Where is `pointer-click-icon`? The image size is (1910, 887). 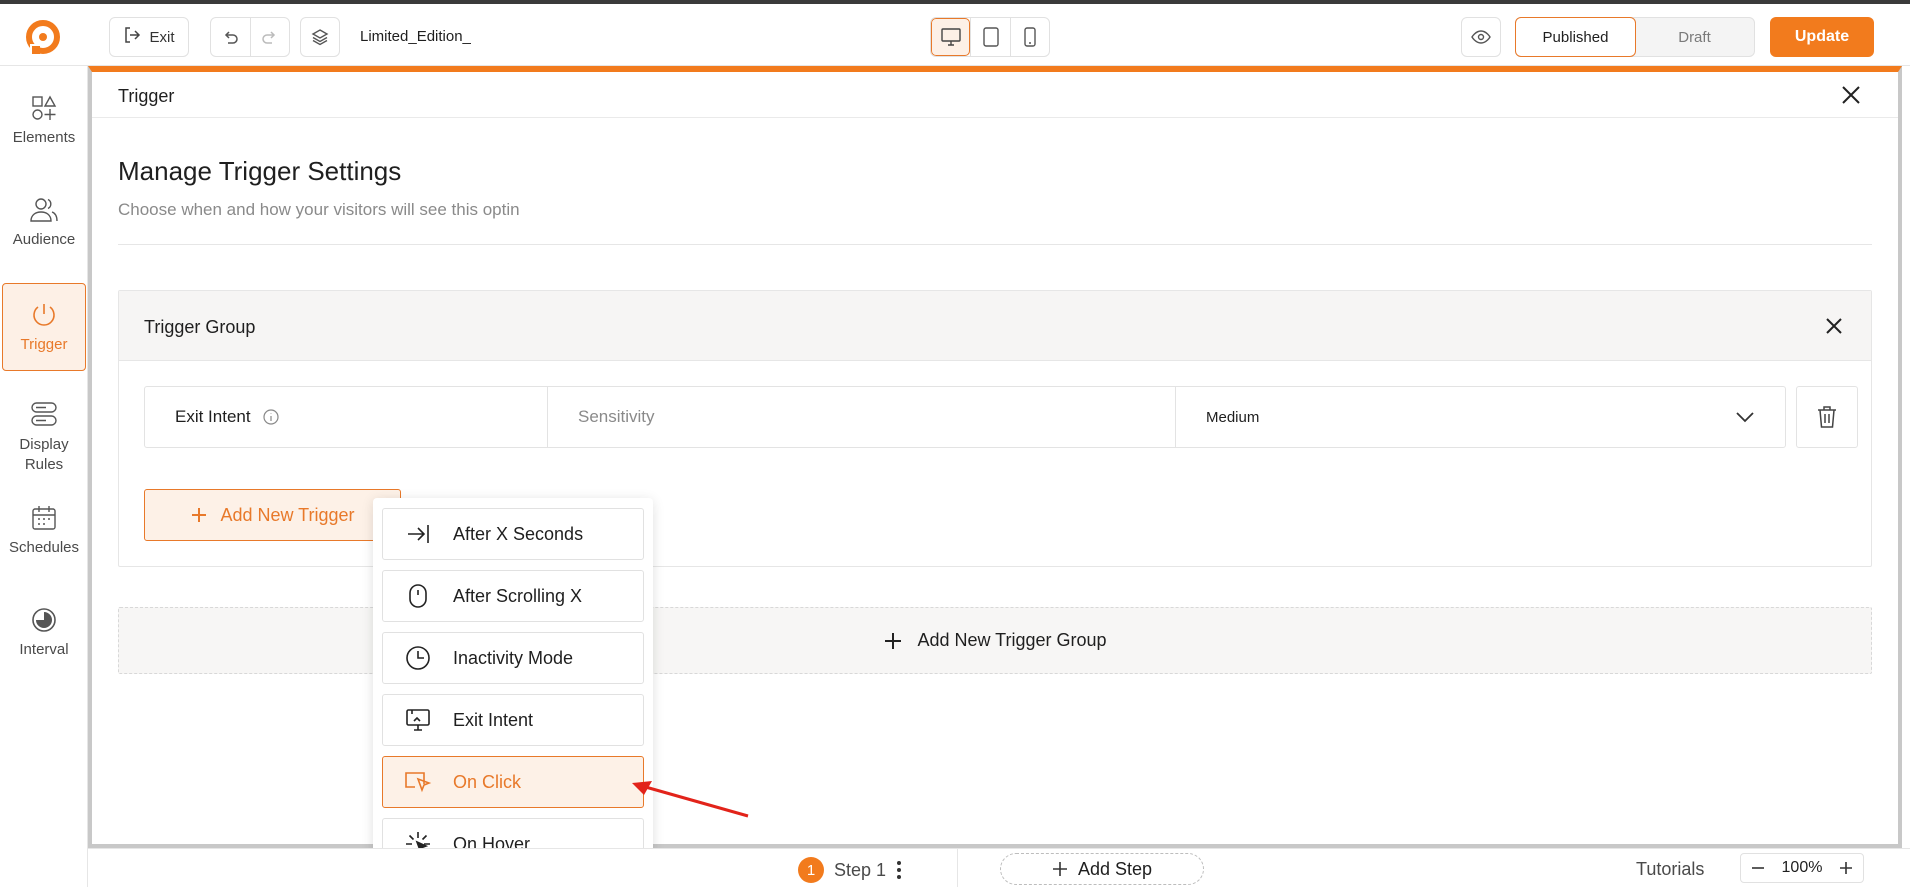 pointer-click-icon is located at coordinates (418, 782).